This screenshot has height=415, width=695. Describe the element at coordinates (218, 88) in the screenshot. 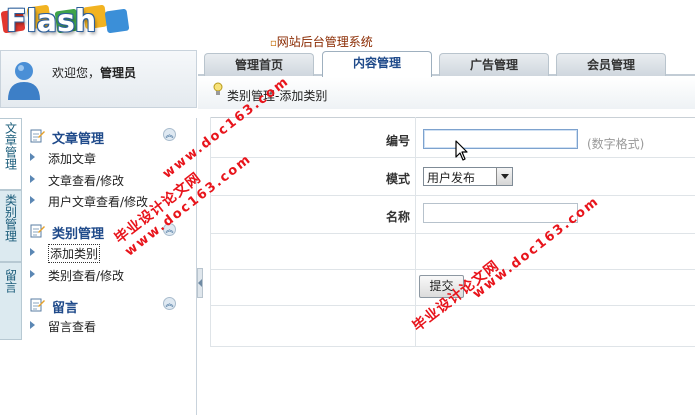

I see `lightbulb-icon` at that location.